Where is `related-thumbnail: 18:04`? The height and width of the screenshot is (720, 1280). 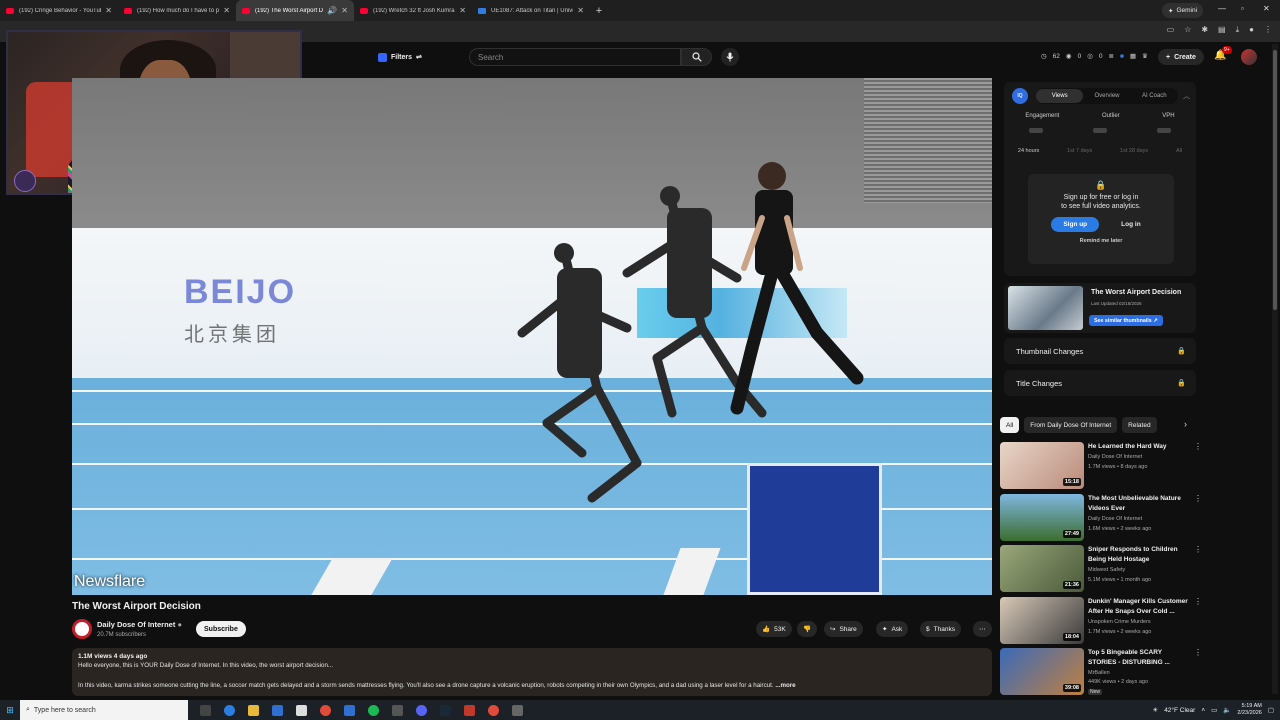 related-thumbnail: 18:04 is located at coordinates (1042, 620).